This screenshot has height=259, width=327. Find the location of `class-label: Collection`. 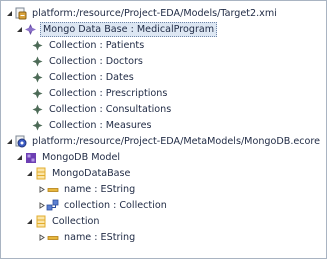

class-label: Collection is located at coordinates (76, 221).